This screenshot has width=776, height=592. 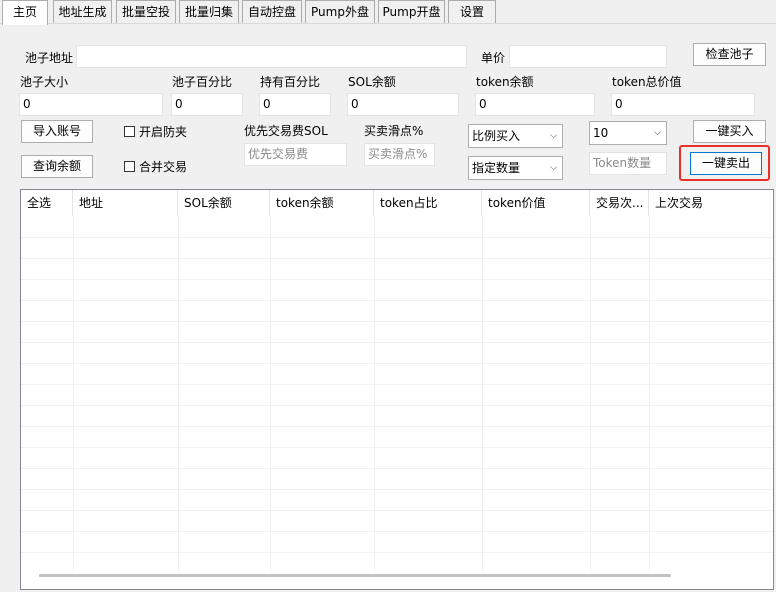 What do you see at coordinates (44, 82) in the screenshot?
I see `pool-size-label: 池子大小` at bounding box center [44, 82].